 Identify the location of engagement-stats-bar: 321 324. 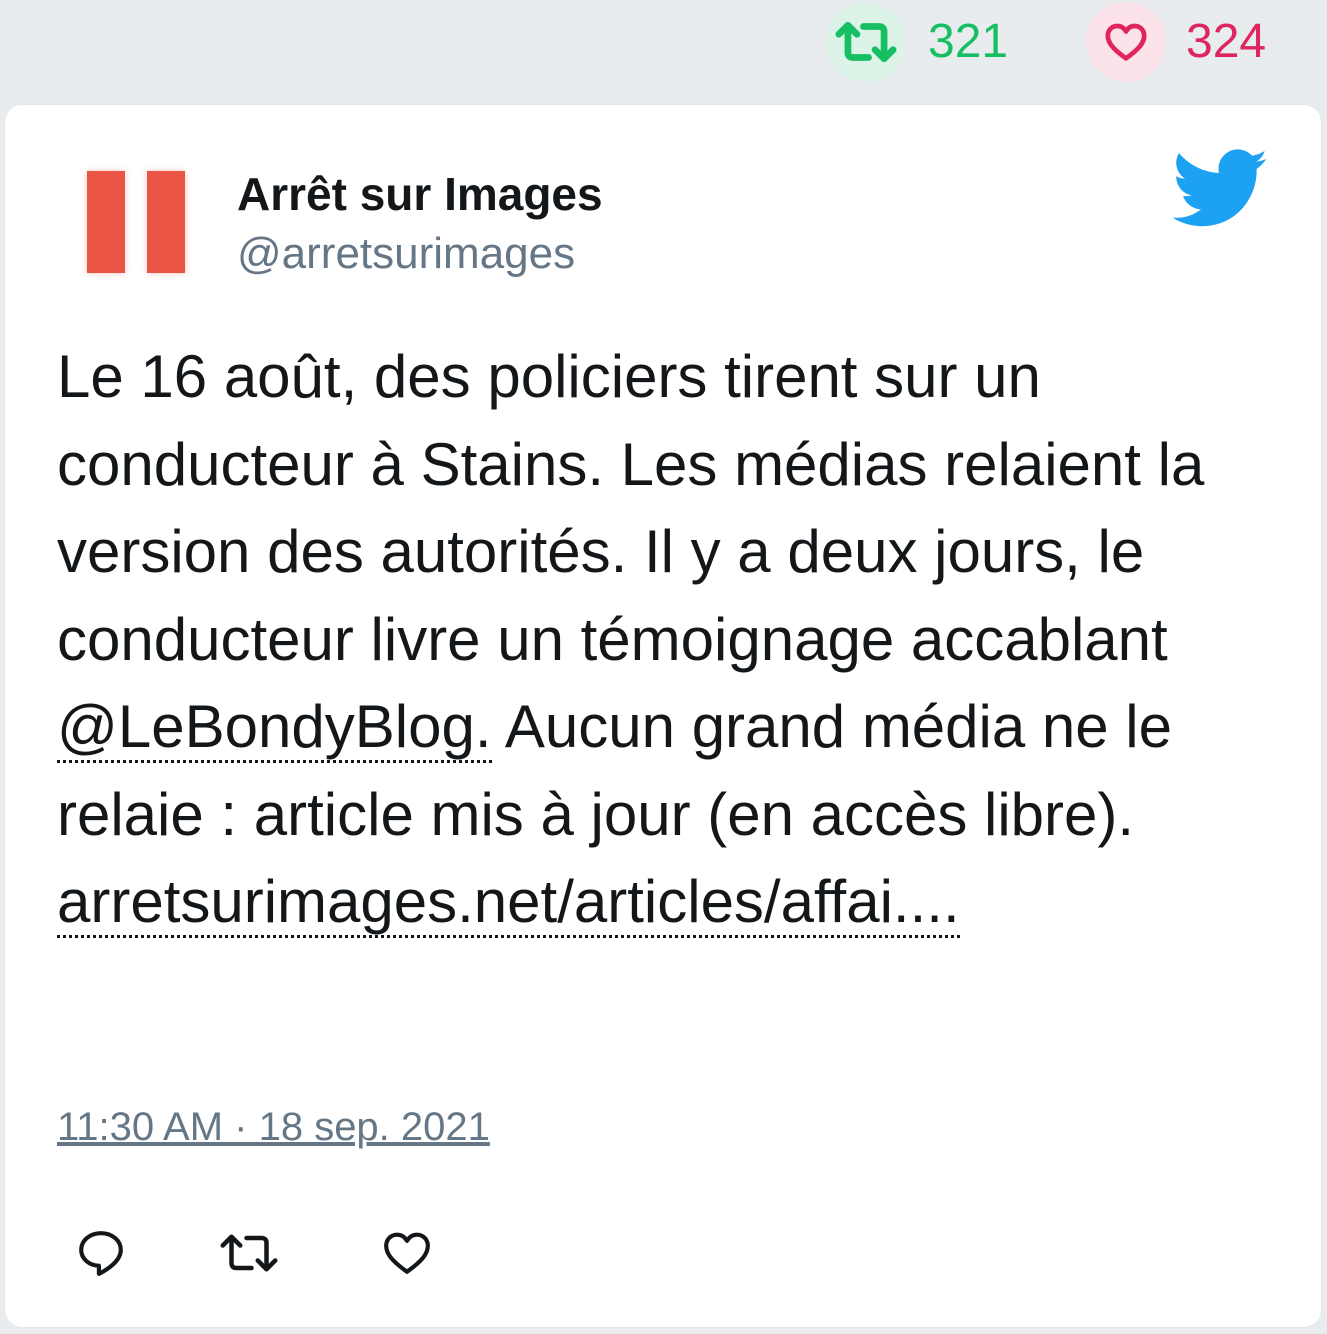
(663, 50).